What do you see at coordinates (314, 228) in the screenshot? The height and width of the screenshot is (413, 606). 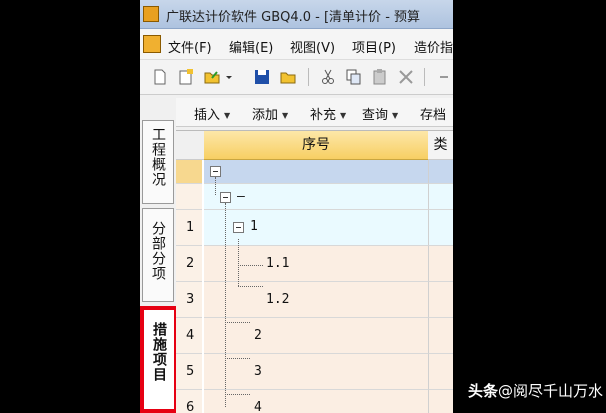 I see `table-row: 1 1` at bounding box center [314, 228].